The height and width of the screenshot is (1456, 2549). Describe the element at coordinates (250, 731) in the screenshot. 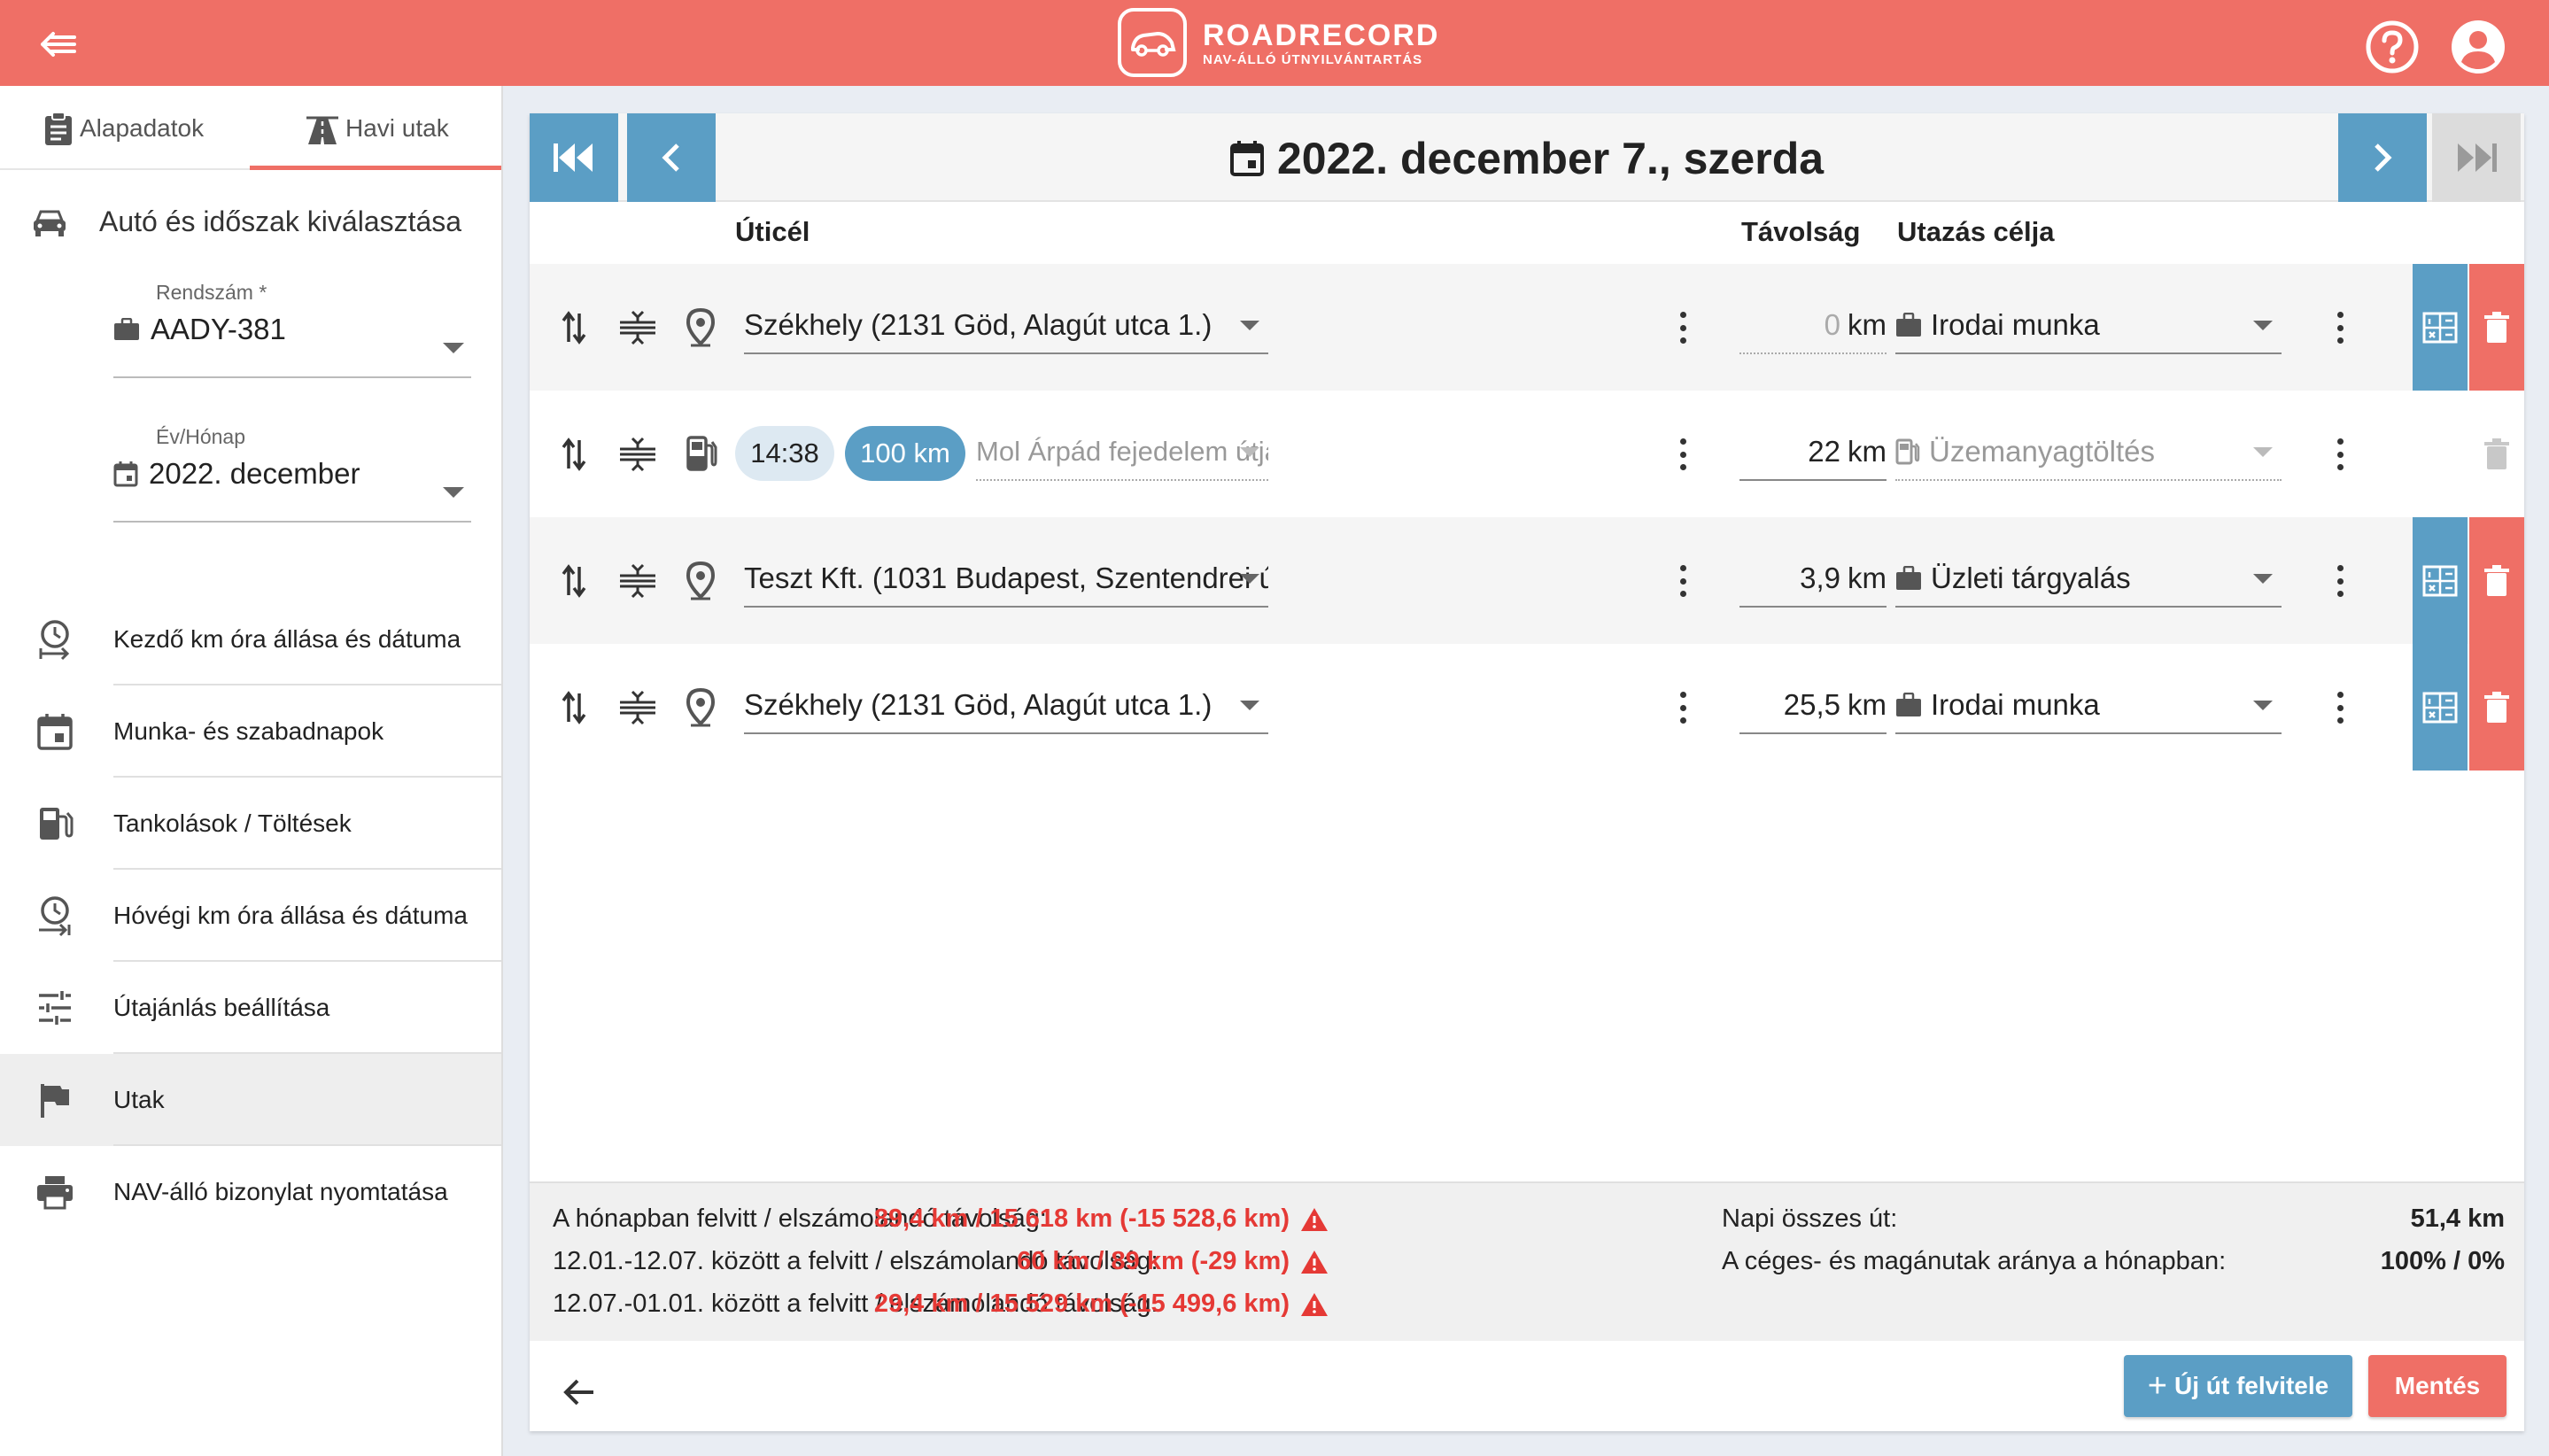

I see `sidebar-item-workdays: Munka- és szabadnapok` at that location.